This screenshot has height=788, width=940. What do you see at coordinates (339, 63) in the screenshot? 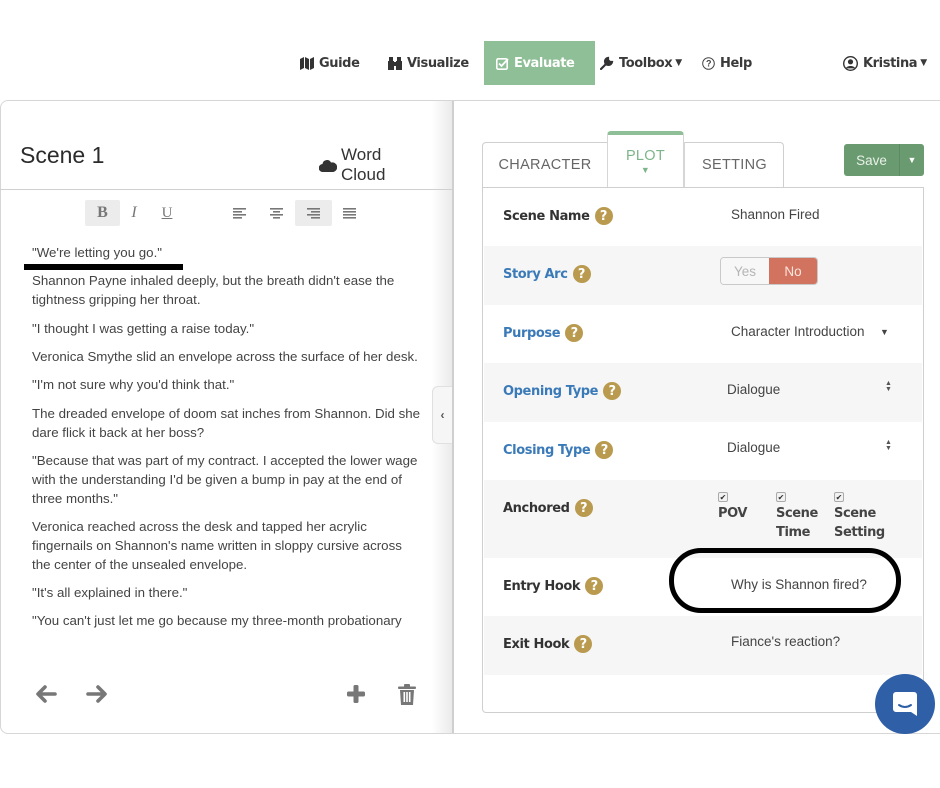
I see `nav-guide-label: Guide` at bounding box center [339, 63].